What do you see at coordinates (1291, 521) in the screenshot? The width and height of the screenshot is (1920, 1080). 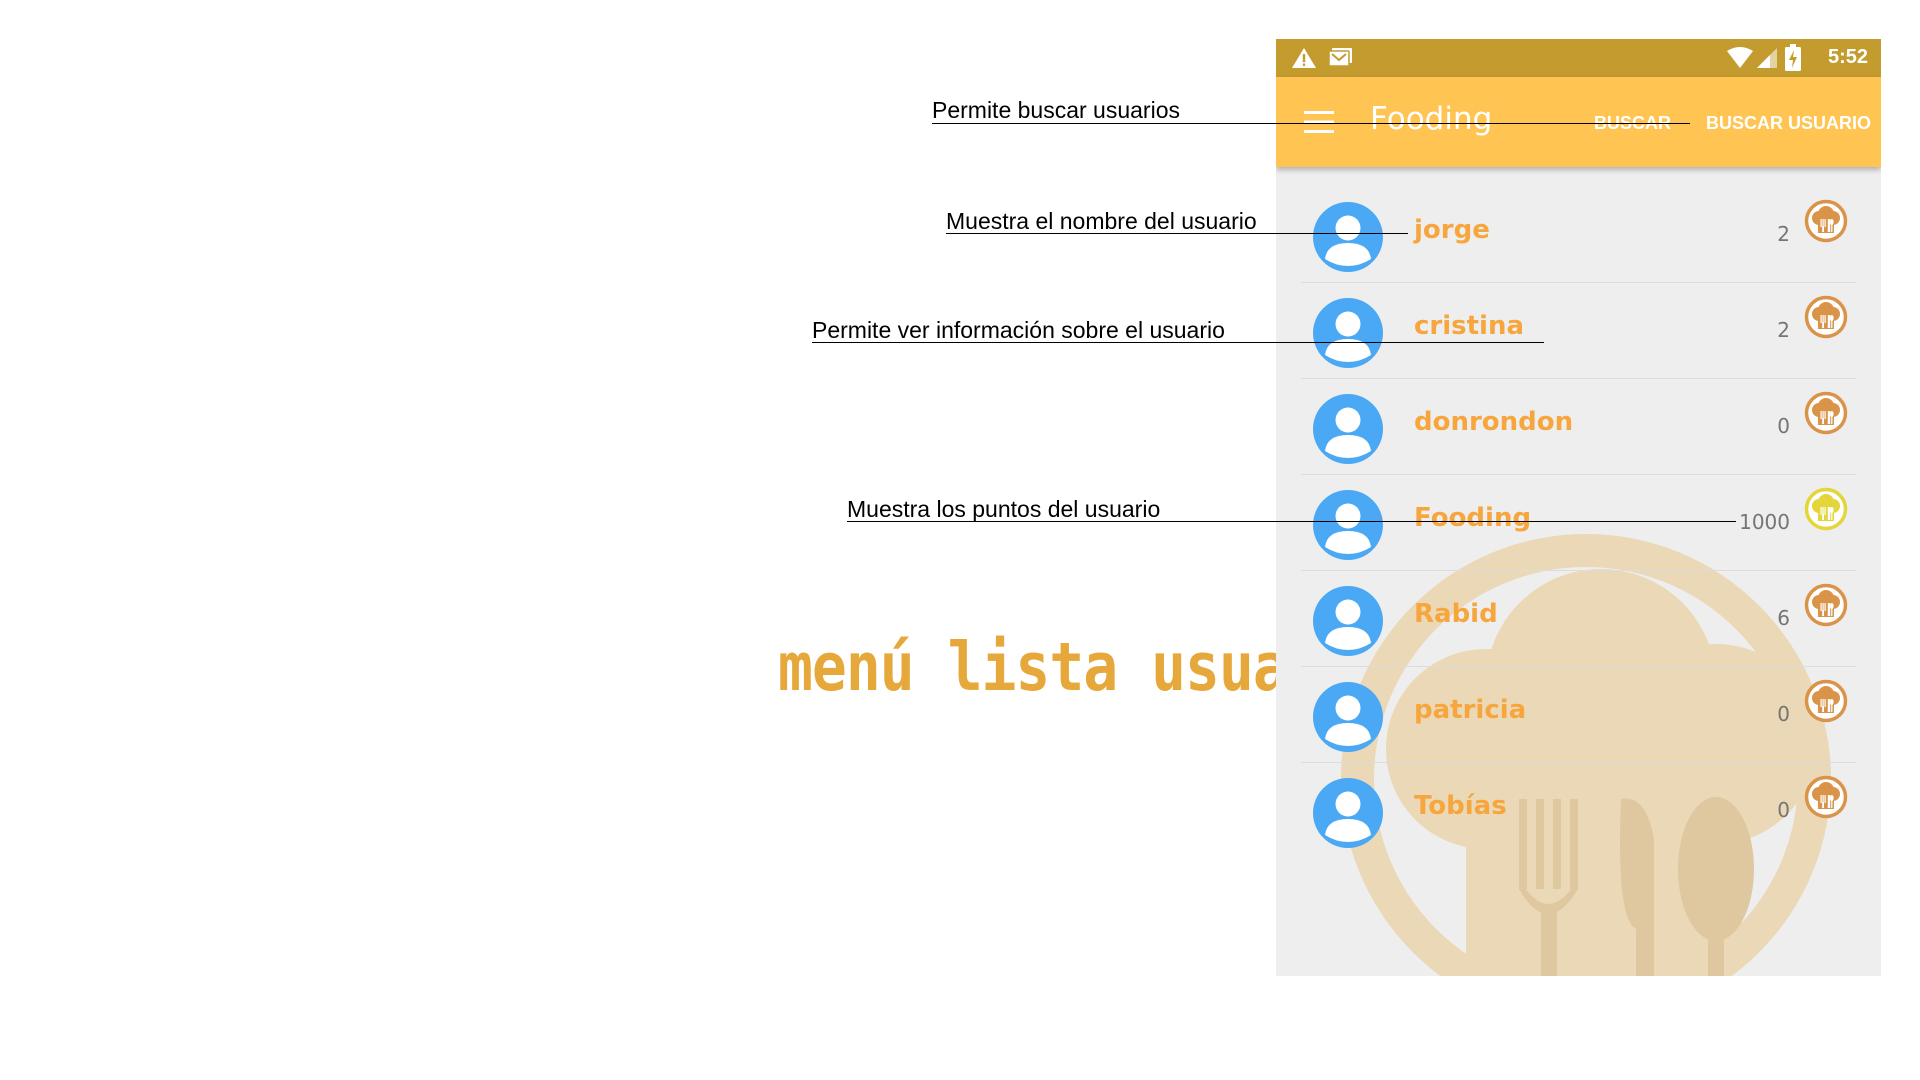 I see `annotation-points-line` at bounding box center [1291, 521].